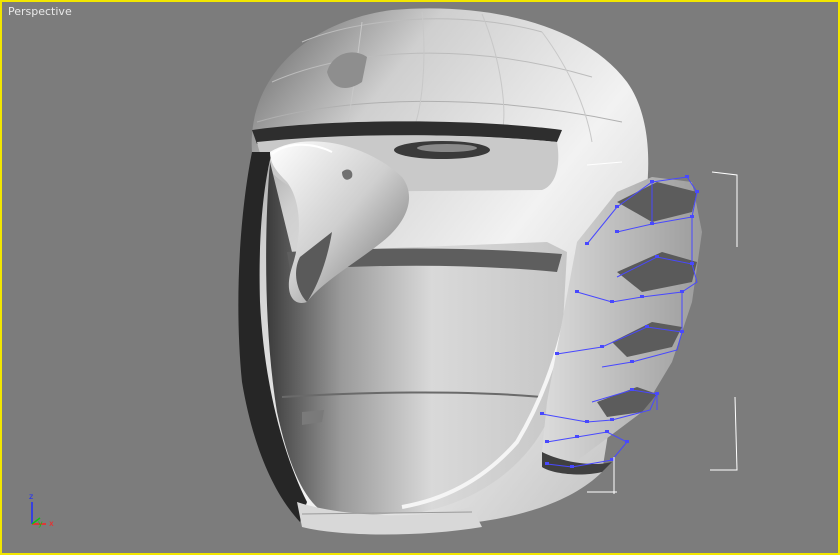 This screenshot has height=555, width=840. What do you see at coordinates (51, 523) in the screenshot?
I see `axis-x-label: x` at bounding box center [51, 523].